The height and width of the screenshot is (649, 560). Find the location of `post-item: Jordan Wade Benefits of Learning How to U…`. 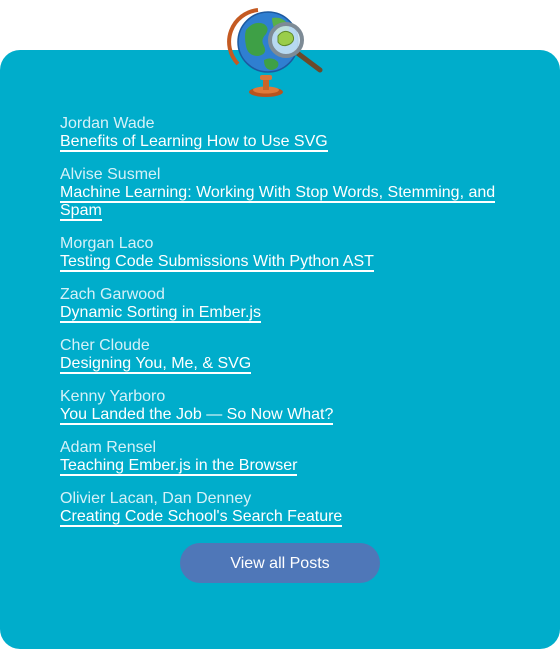

post-item: Jordan Wade Benefits of Learning How to U… is located at coordinates (285, 133).